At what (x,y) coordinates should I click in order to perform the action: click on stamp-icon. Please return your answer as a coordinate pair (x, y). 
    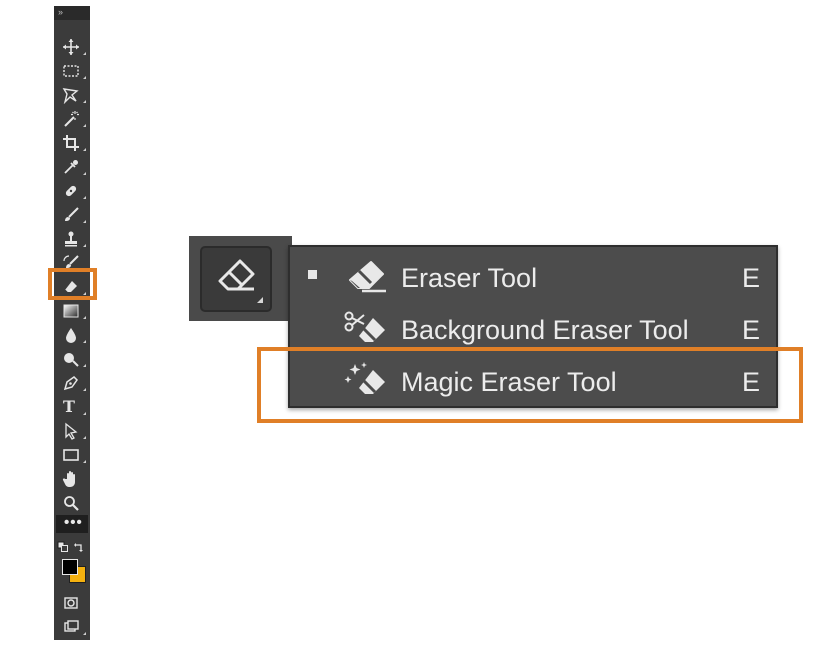
    Looking at the image, I should click on (71, 239).